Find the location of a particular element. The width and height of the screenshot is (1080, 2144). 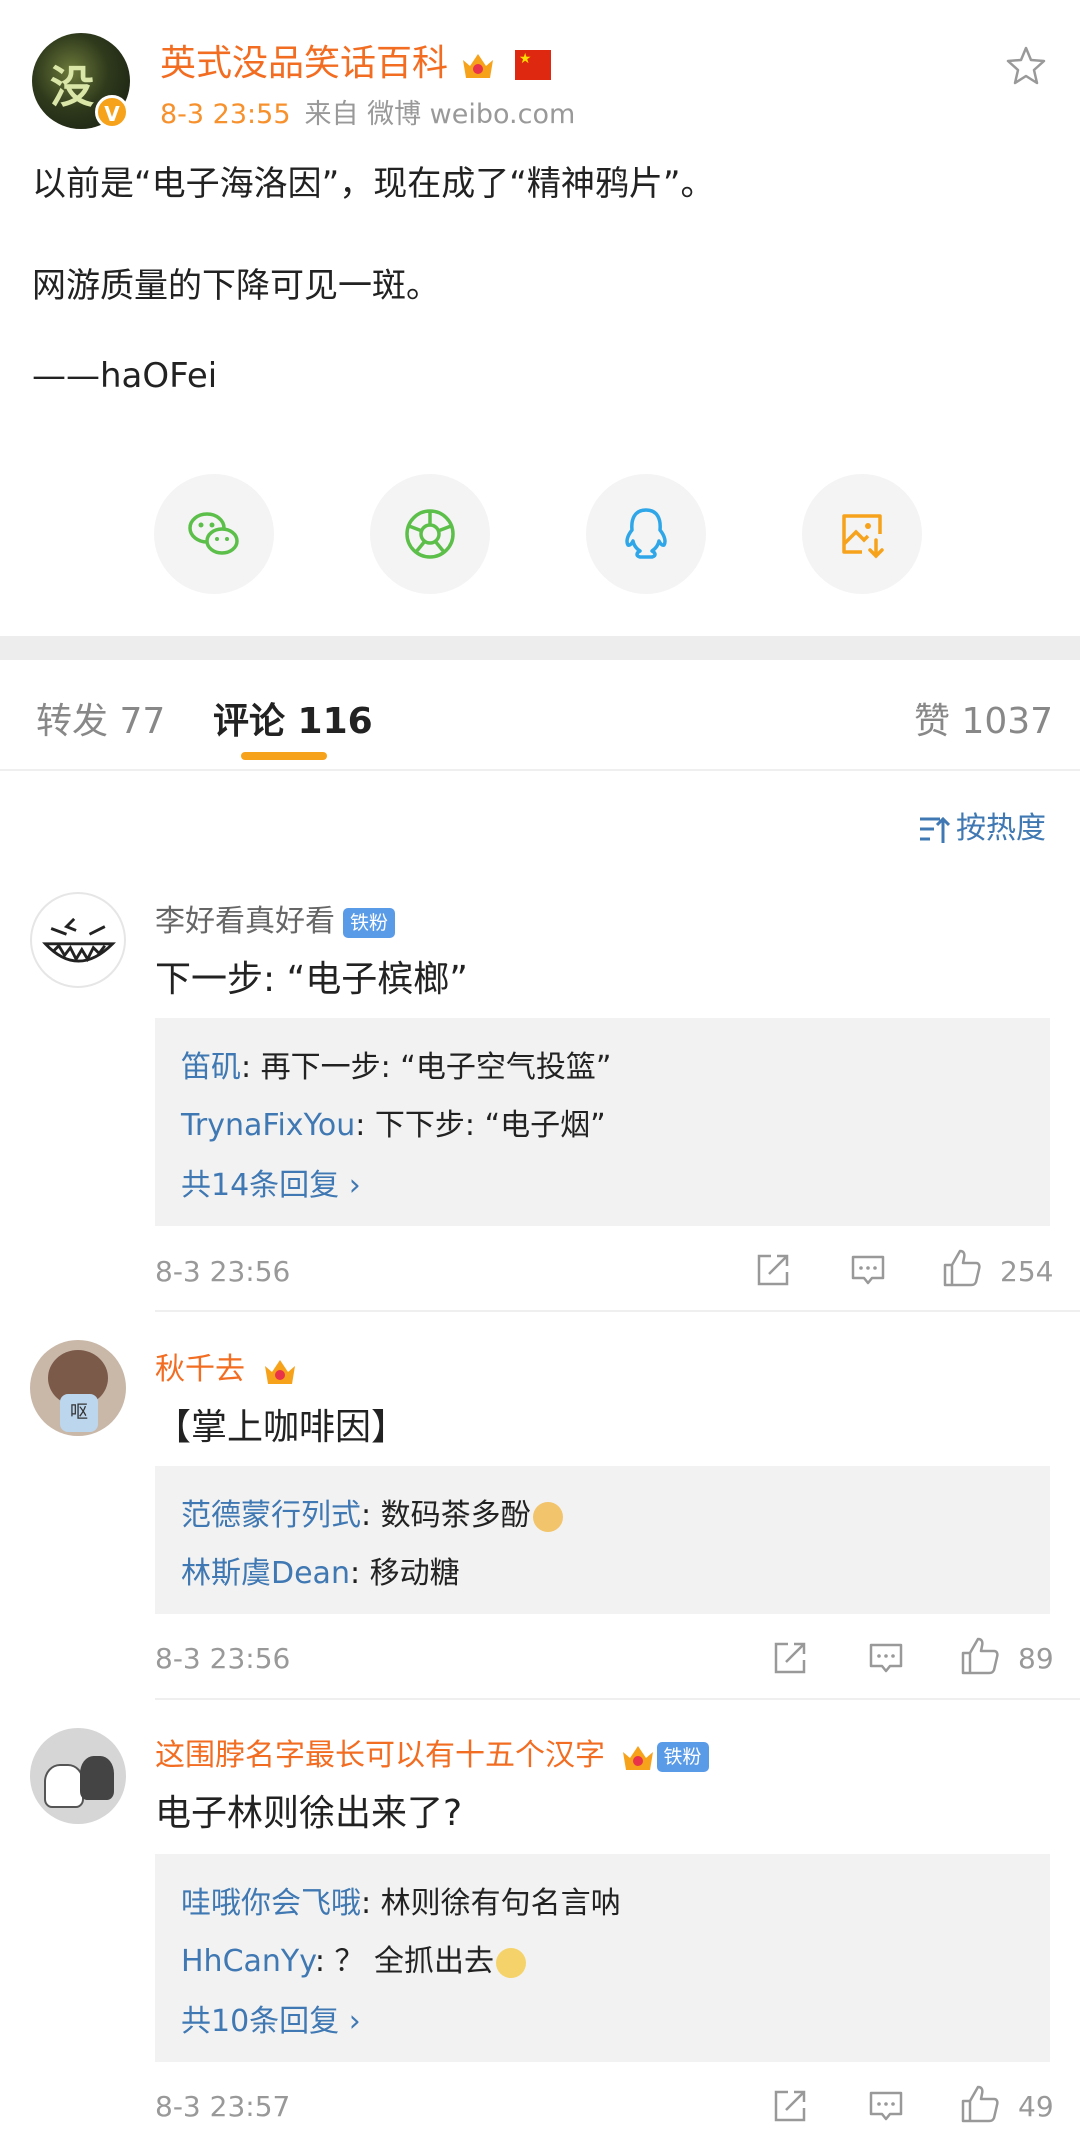

comment-time: 8-3 23:57 is located at coordinates (223, 2106).